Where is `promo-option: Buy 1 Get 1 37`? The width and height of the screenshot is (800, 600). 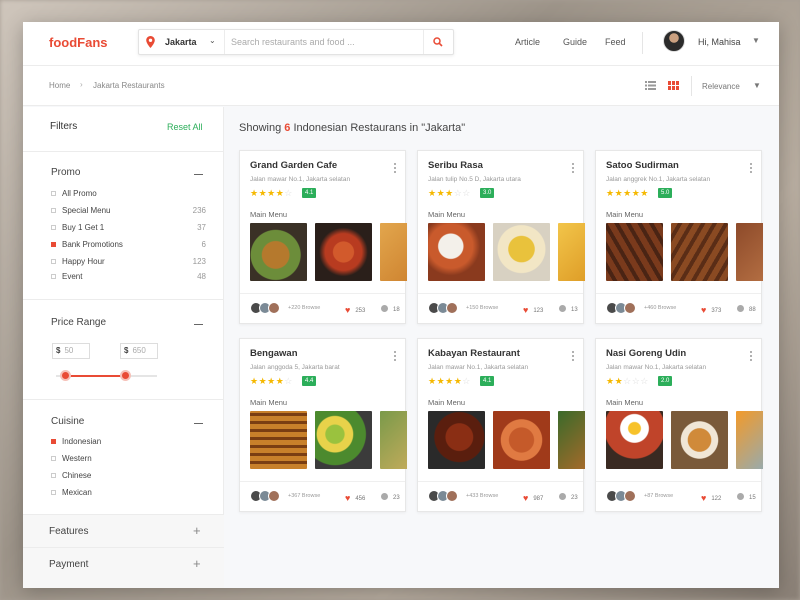
promo-option: Buy 1 Get 1 37 is located at coordinates (128, 229).